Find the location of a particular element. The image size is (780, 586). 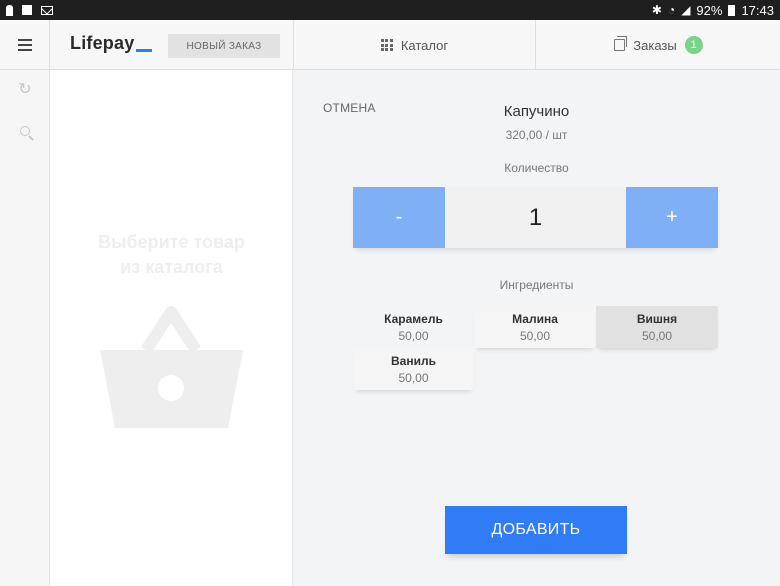

hamburger-icon is located at coordinates (24, 40).